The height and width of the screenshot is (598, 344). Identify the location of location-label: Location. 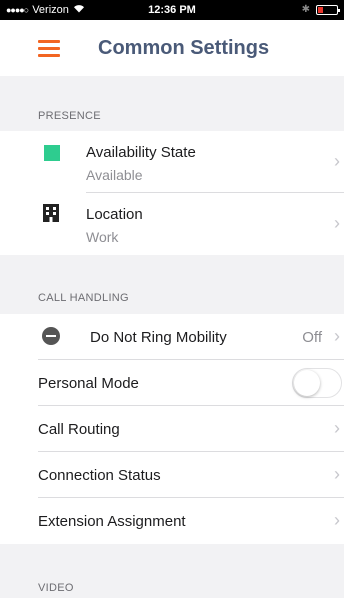
(114, 214).